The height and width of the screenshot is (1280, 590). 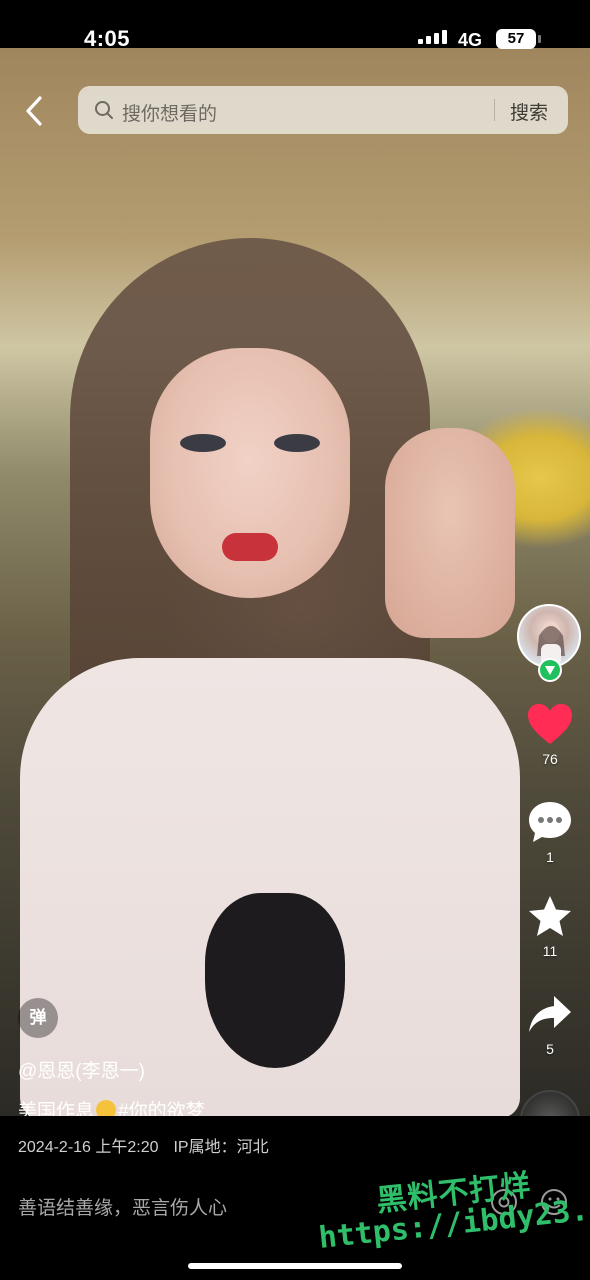 What do you see at coordinates (169, 112) in the screenshot?
I see `search-input: 搜你想看的` at bounding box center [169, 112].